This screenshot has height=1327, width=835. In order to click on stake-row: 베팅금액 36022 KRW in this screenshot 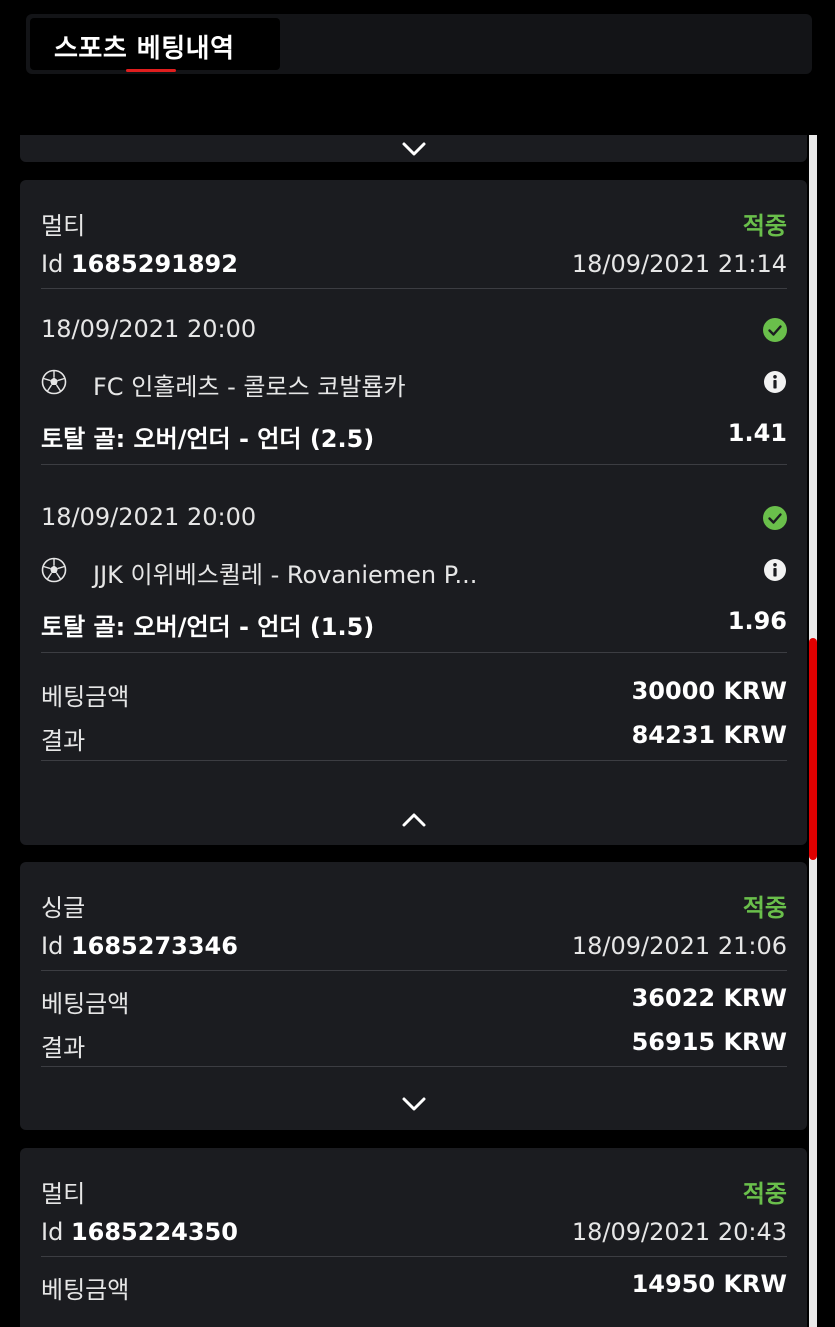, I will do `click(414, 1004)`.